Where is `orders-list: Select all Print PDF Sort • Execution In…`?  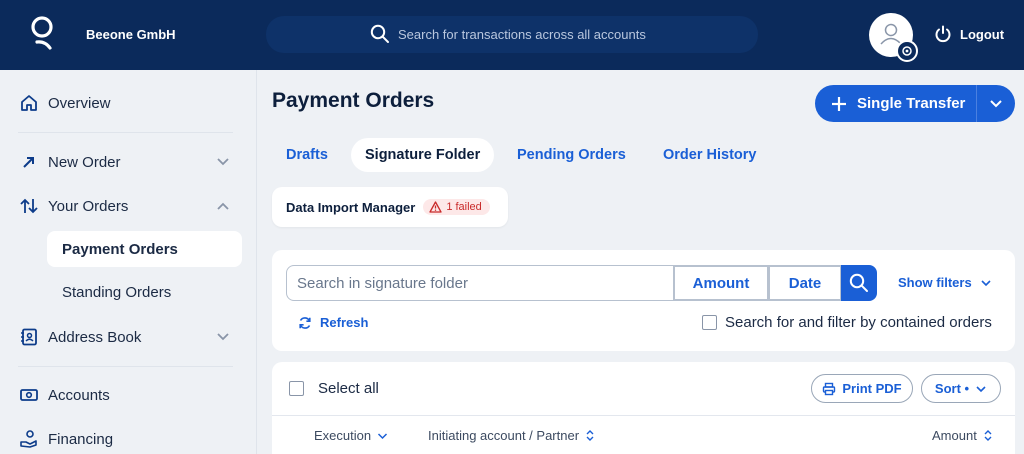 orders-list: Select all Print PDF Sort • Execution In… is located at coordinates (643, 408).